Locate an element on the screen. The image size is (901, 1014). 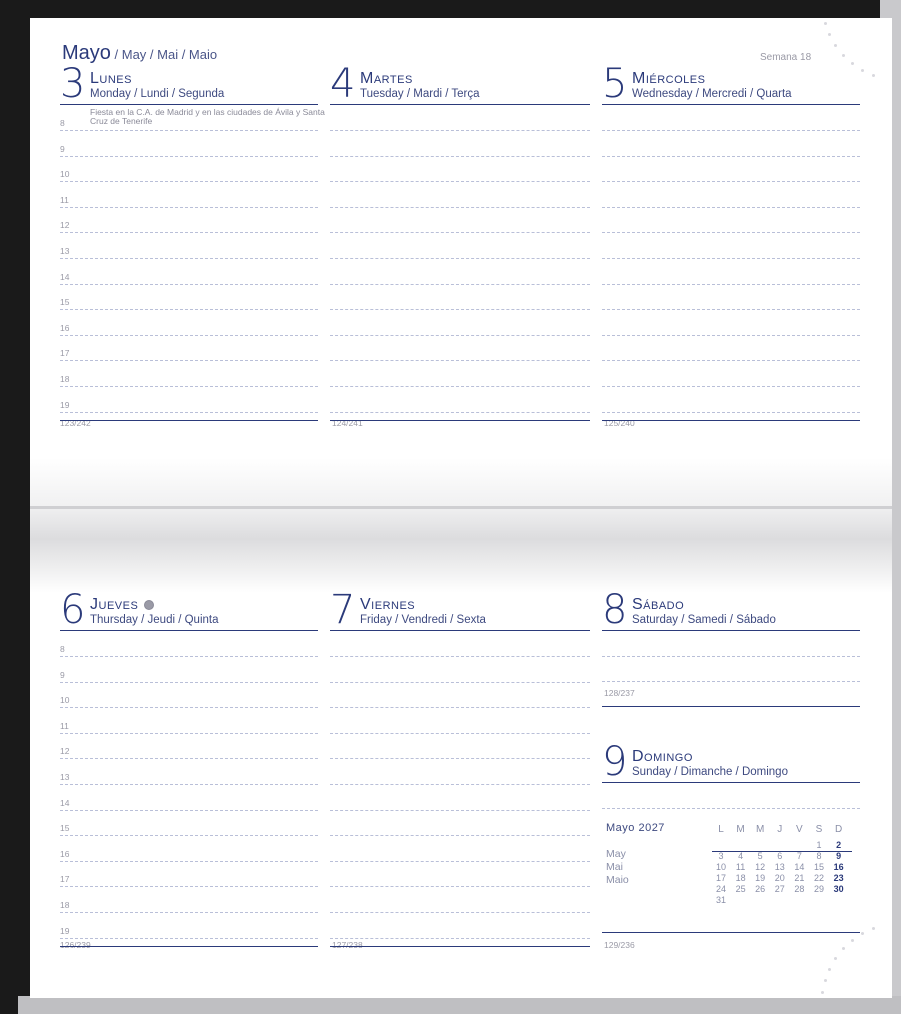
month-title: Mayo / May / Mai / Maio is located at coordinates (140, 53).